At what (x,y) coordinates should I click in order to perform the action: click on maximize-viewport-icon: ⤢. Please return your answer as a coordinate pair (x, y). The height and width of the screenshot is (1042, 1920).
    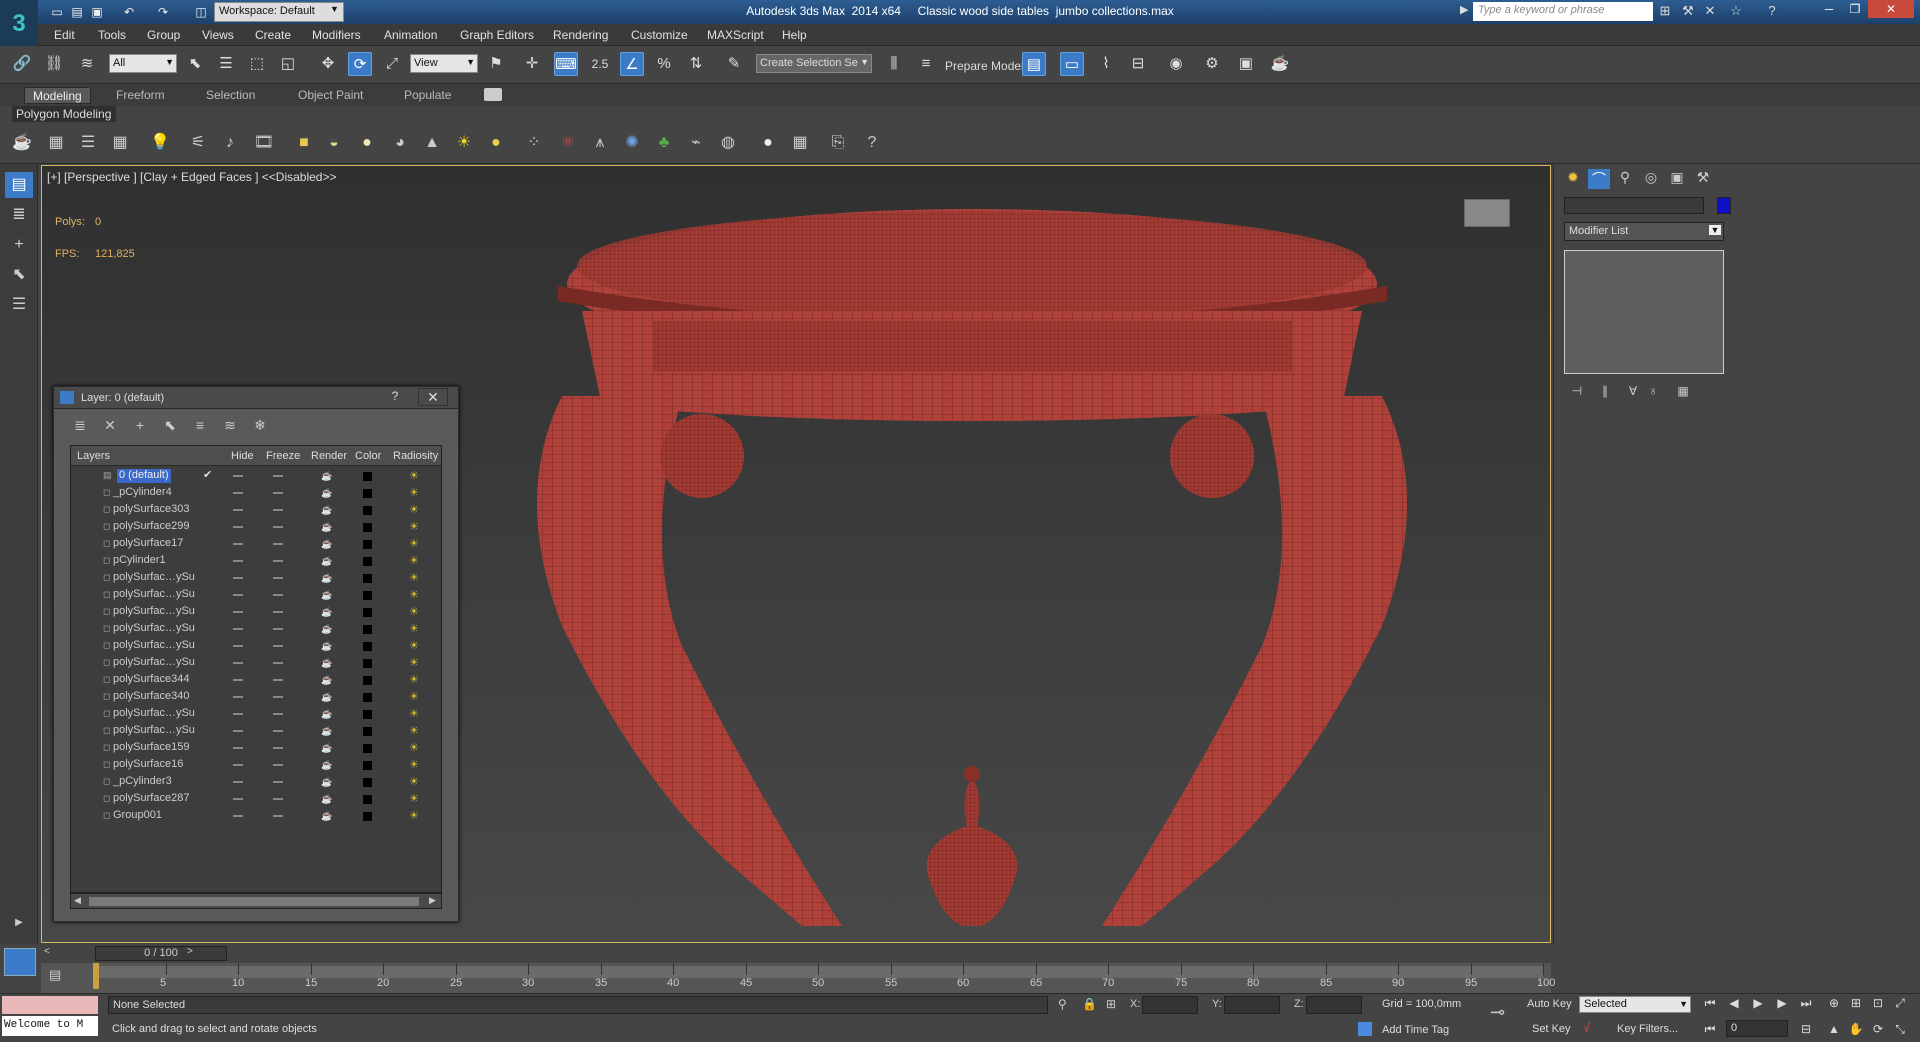
    Looking at the image, I should click on (1900, 1005).